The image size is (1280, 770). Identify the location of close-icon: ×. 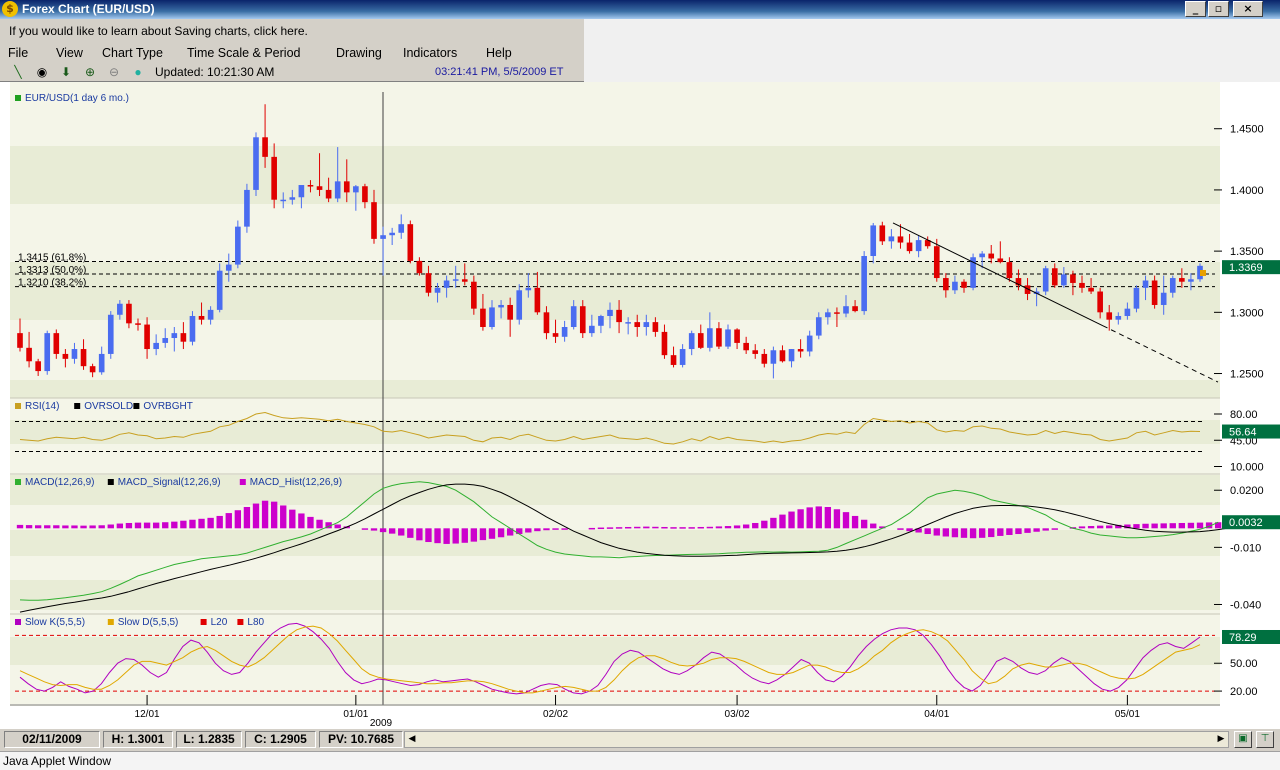
(1248, 9).